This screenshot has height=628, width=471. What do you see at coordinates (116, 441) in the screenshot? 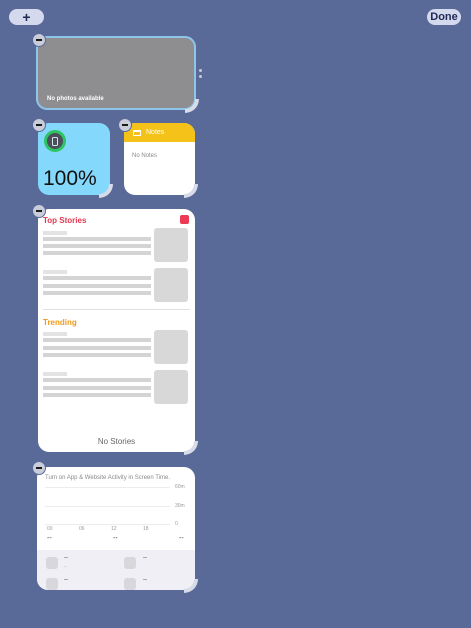
I see `news-empty-text: No Stories` at bounding box center [116, 441].